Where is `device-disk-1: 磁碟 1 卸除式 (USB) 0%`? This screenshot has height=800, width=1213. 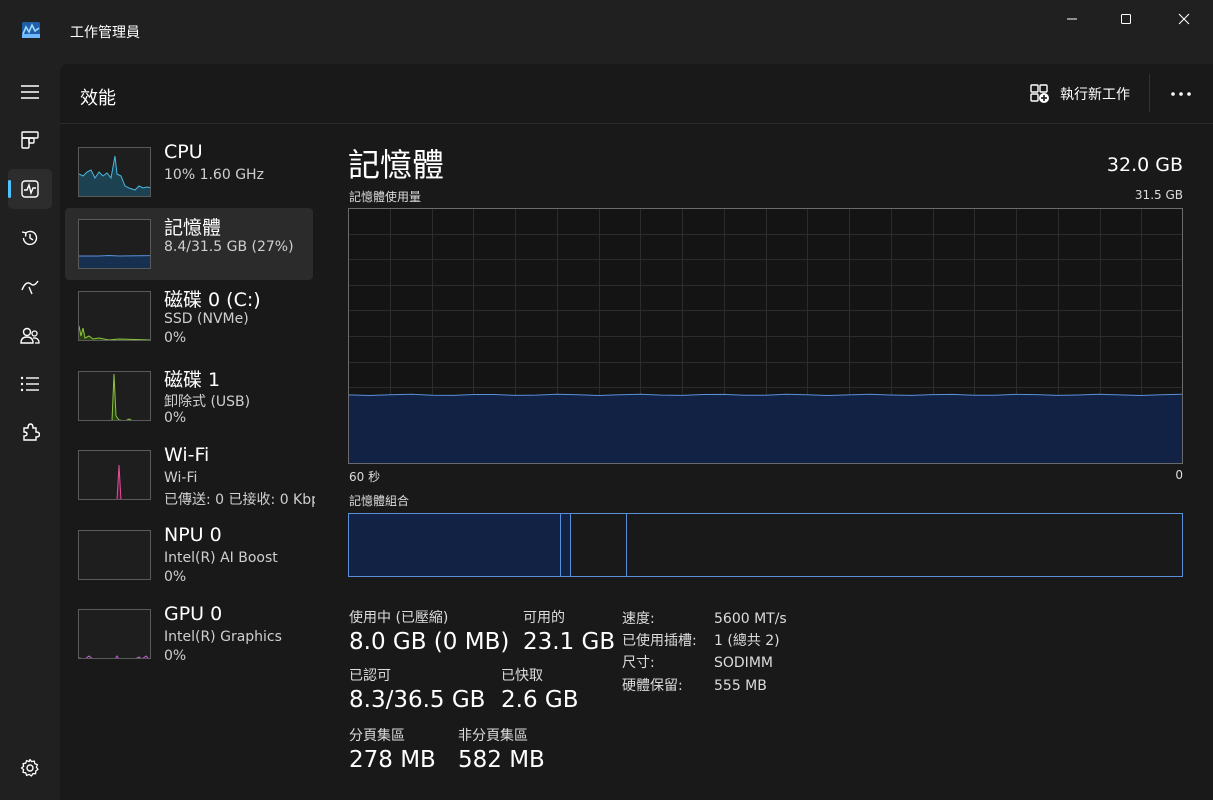 device-disk-1: 磁碟 1 卸除式 (USB) 0% is located at coordinates (189, 396).